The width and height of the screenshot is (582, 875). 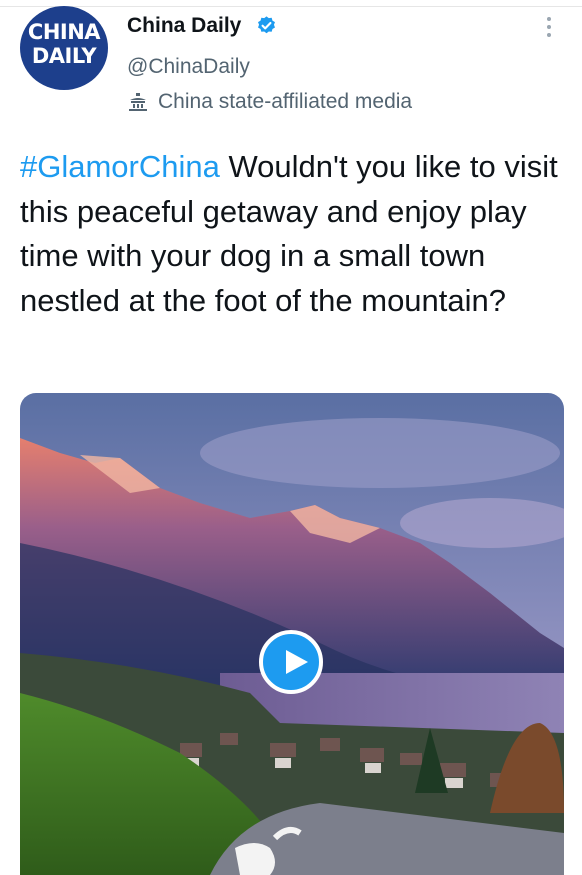 I want to click on avatar: CHINA DAILY, so click(x=64, y=48).